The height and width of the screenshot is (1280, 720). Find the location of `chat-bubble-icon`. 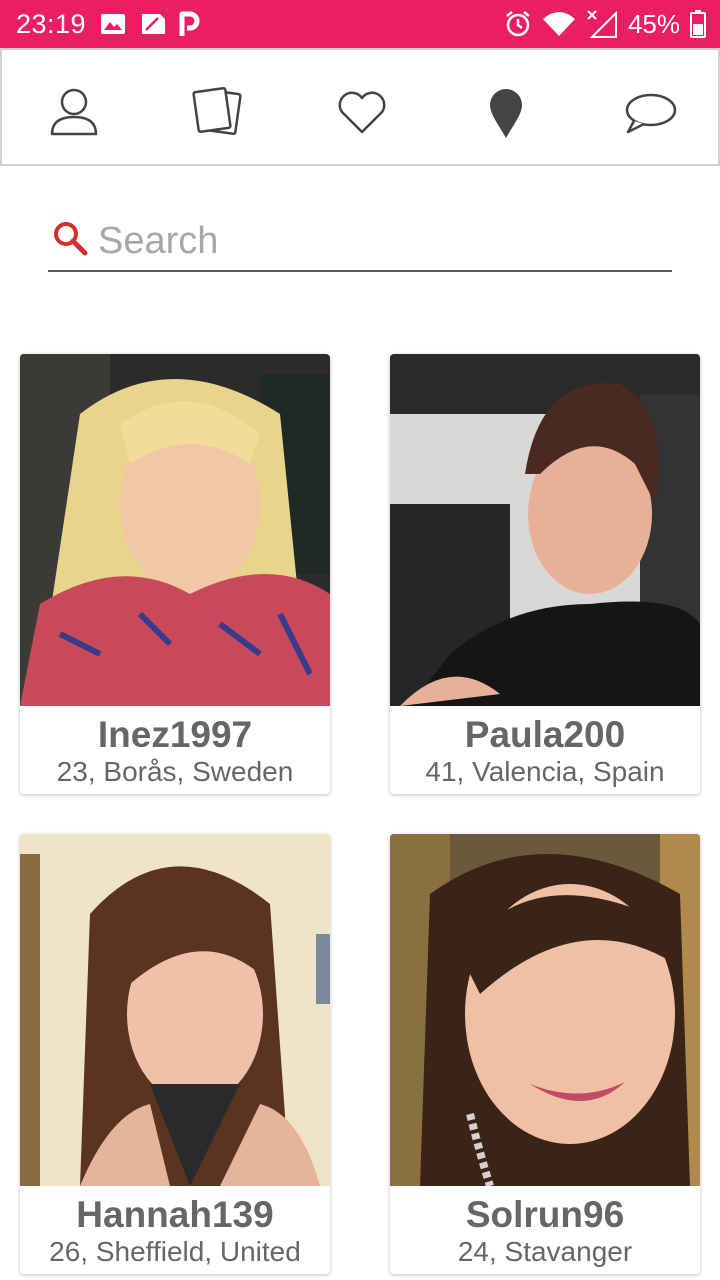

chat-bubble-icon is located at coordinates (650, 112).